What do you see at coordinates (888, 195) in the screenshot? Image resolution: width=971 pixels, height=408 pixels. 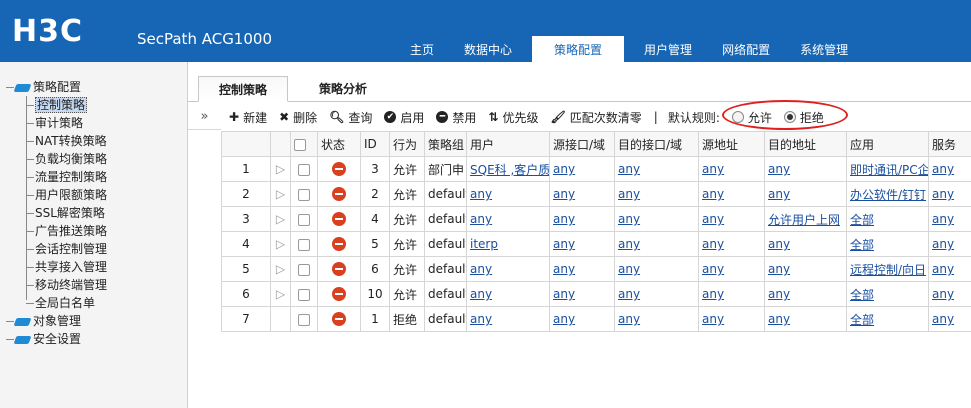 I see `app-link: 办公软件/钉钉` at bounding box center [888, 195].